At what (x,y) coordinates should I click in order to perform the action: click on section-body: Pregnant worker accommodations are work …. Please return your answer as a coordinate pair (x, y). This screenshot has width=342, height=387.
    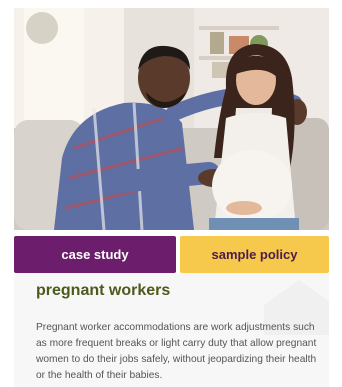
    Looking at the image, I should click on (176, 351).